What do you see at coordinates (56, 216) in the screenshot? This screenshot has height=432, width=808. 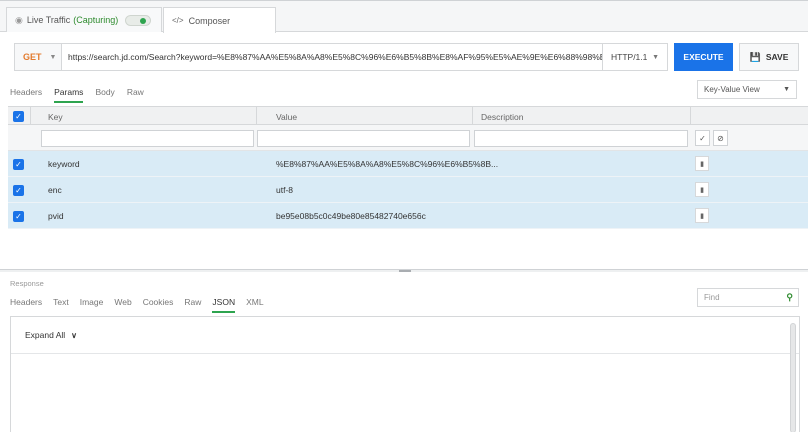 I see `param-key: pvid` at bounding box center [56, 216].